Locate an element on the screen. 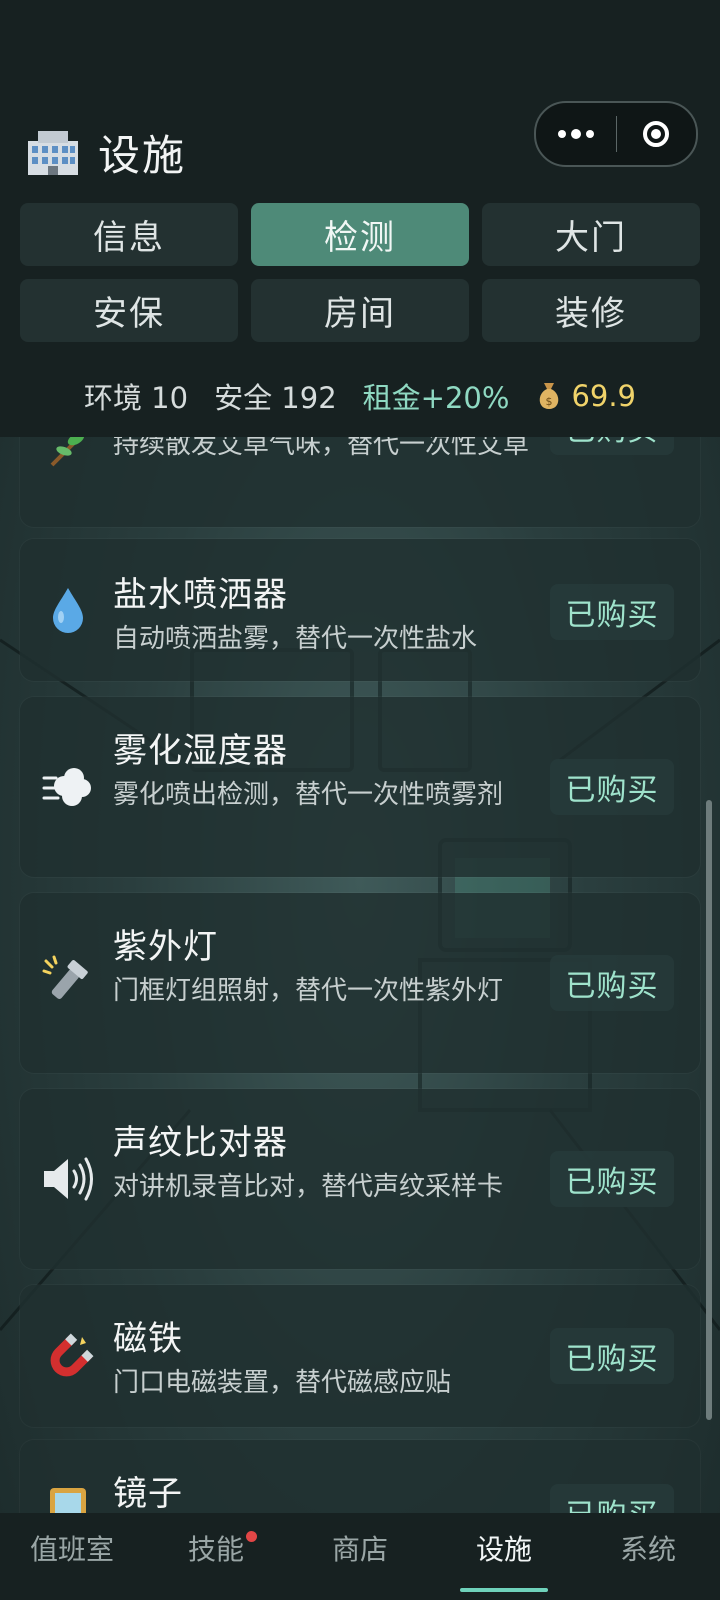  environment-stat: 环境 10 is located at coordinates (136, 398).